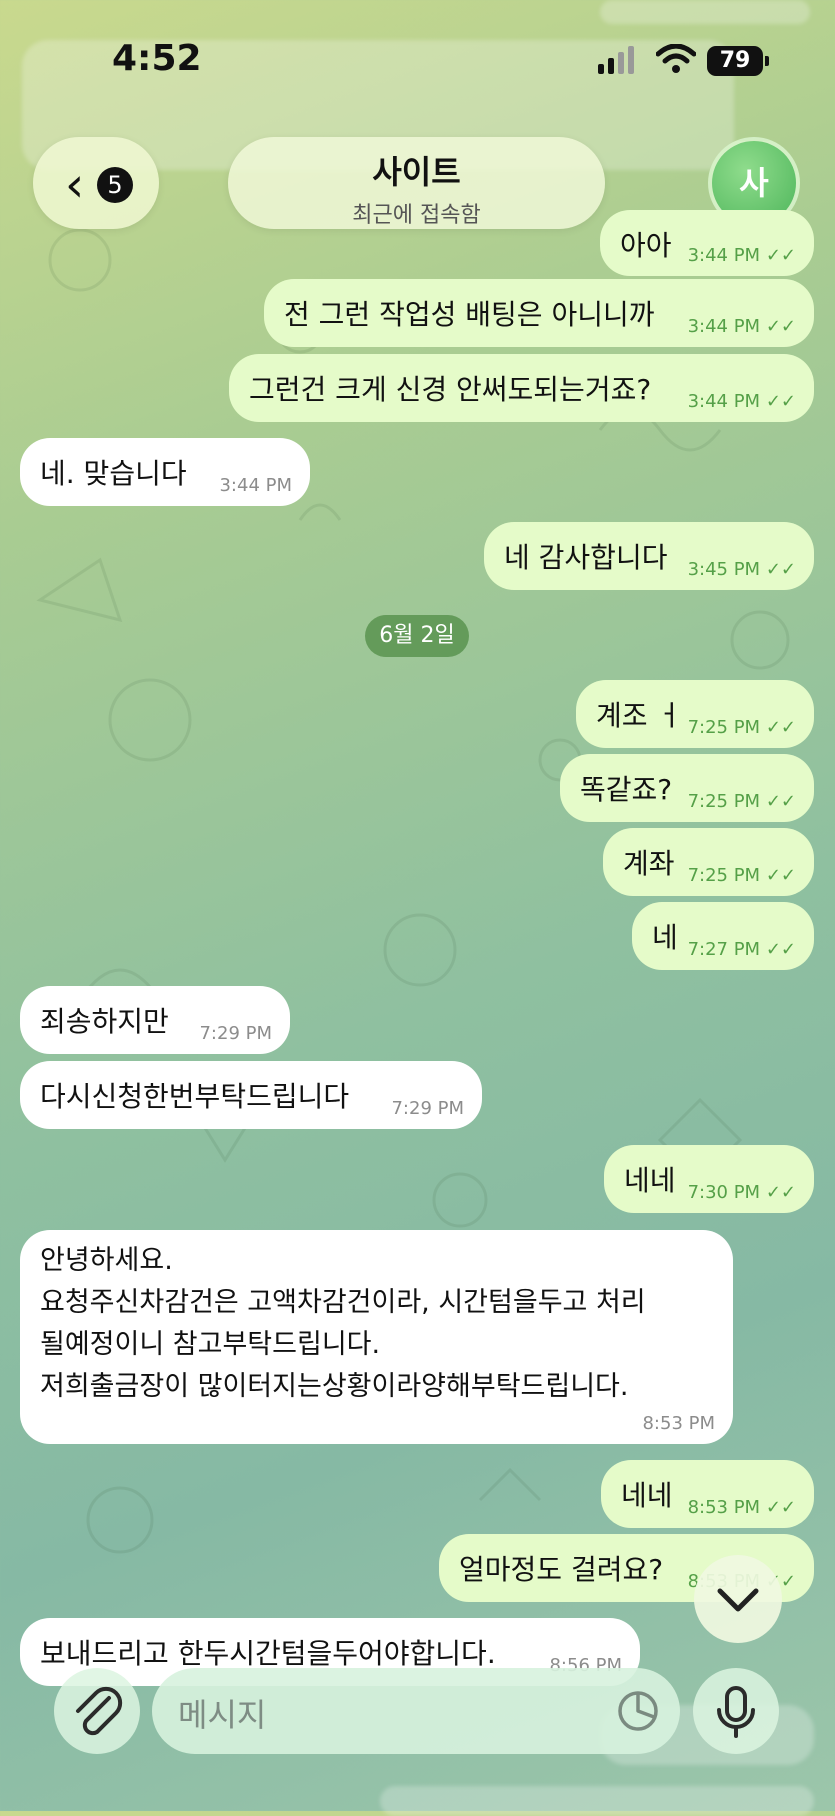 The width and height of the screenshot is (835, 1816). What do you see at coordinates (639, 715) in the screenshot?
I see `message-text: 계조 ㅓ` at bounding box center [639, 715].